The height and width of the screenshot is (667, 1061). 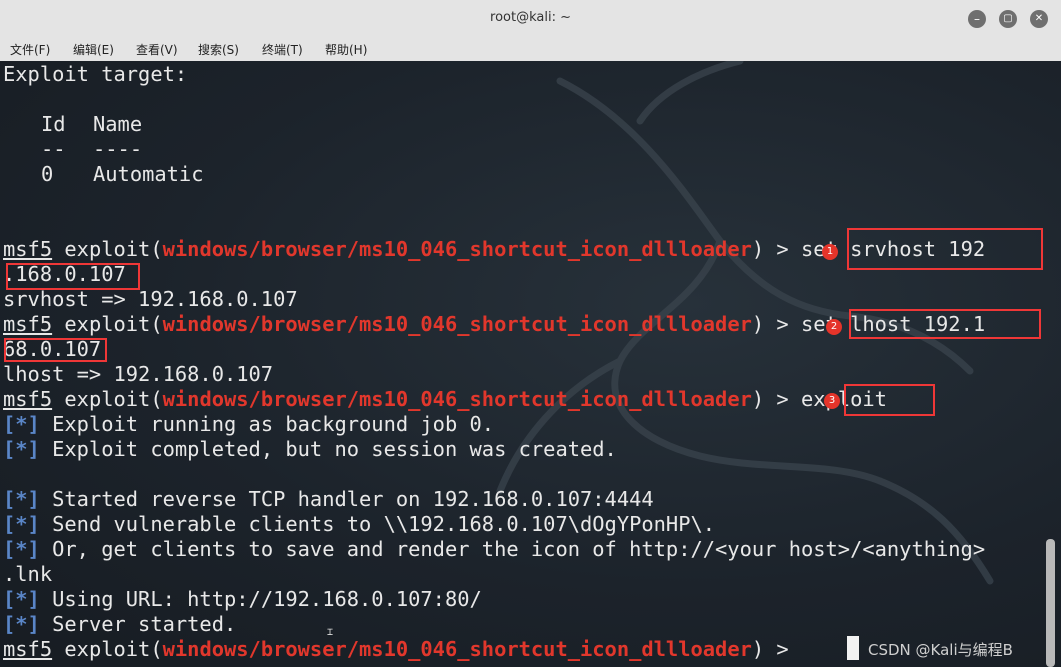 I want to click on watermark: CSDN @Kali与编程B, so click(x=940, y=650).